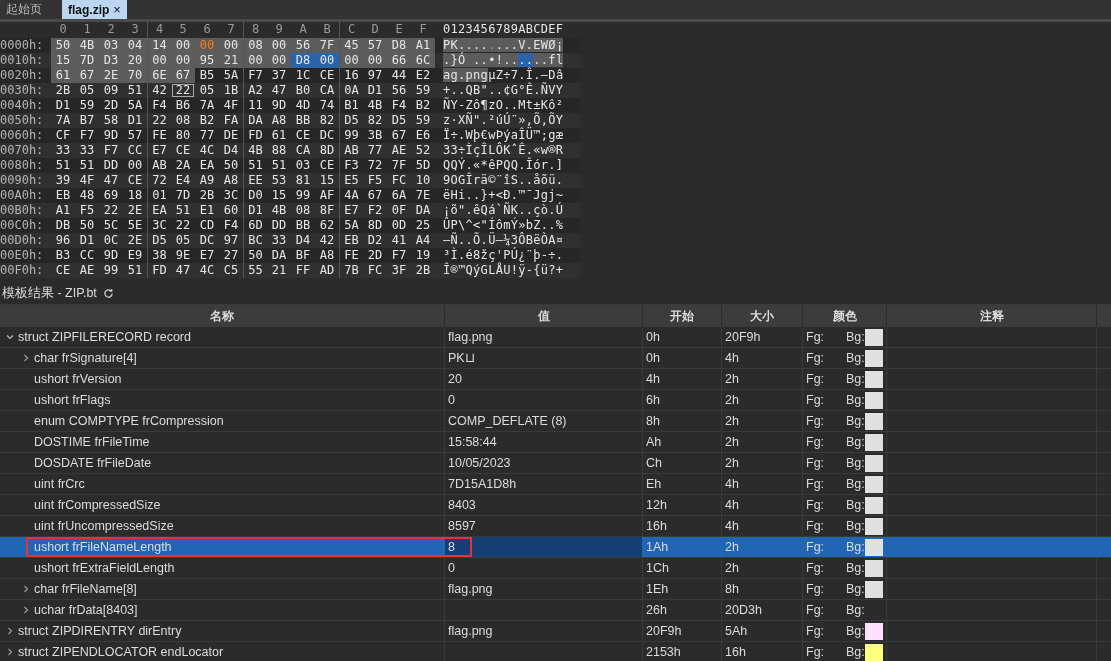 This screenshot has width=1111, height=661. I want to click on table-cell: 26h, so click(656, 610).